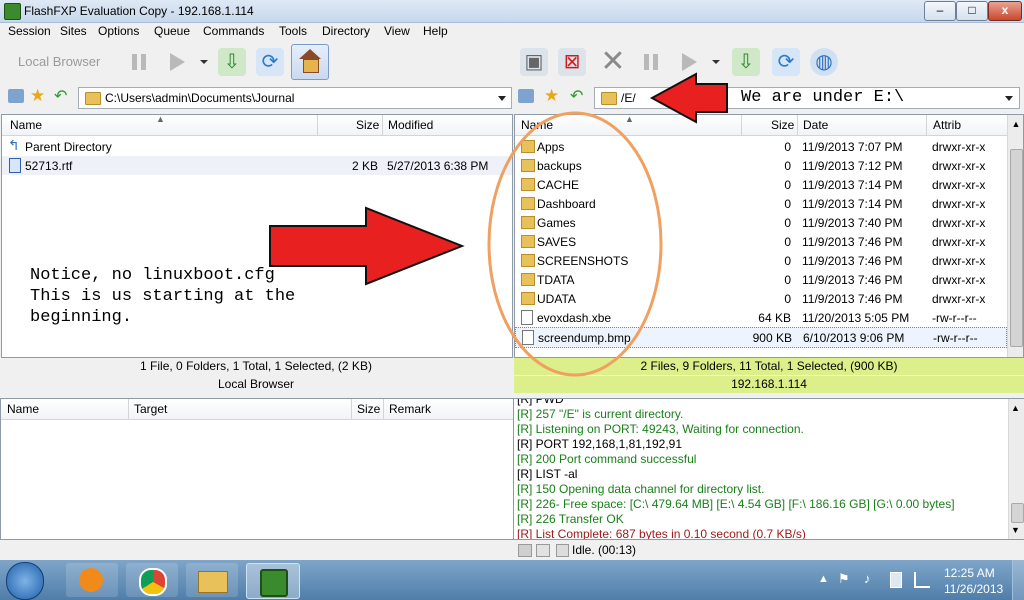 The width and height of the screenshot is (1024, 600). I want to click on file-attrib: drwxr-xr-x, so click(959, 166).